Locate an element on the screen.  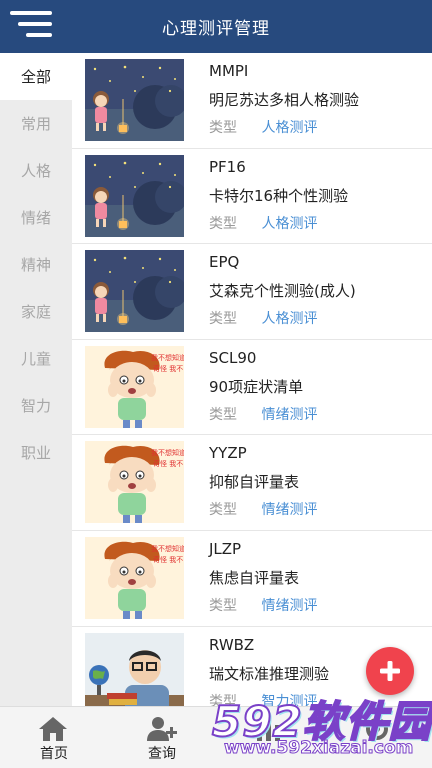
add-user-icon is located at coordinates (162, 729).